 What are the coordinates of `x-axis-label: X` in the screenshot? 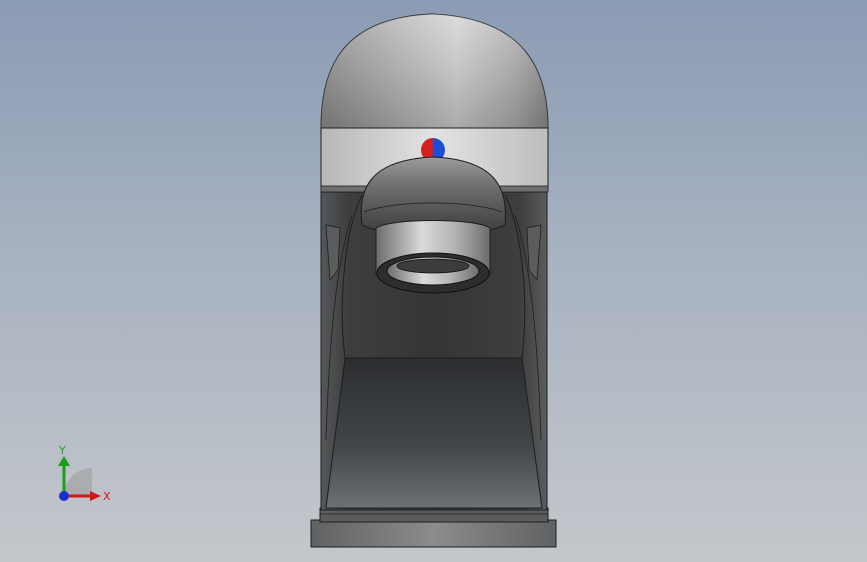 It's located at (107, 496).